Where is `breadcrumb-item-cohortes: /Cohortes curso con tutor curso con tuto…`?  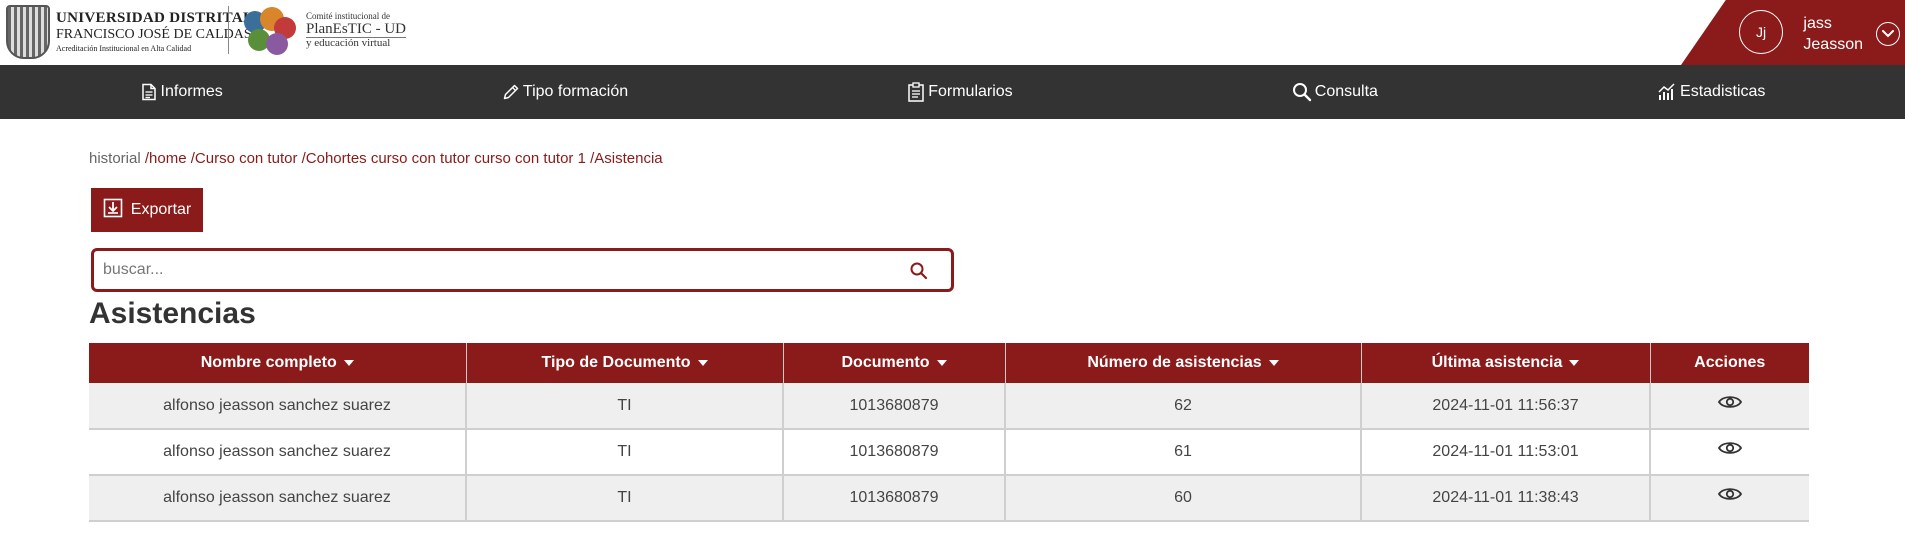 breadcrumb-item-cohortes: /Cohortes curso con tutor curso con tuto… is located at coordinates (444, 158).